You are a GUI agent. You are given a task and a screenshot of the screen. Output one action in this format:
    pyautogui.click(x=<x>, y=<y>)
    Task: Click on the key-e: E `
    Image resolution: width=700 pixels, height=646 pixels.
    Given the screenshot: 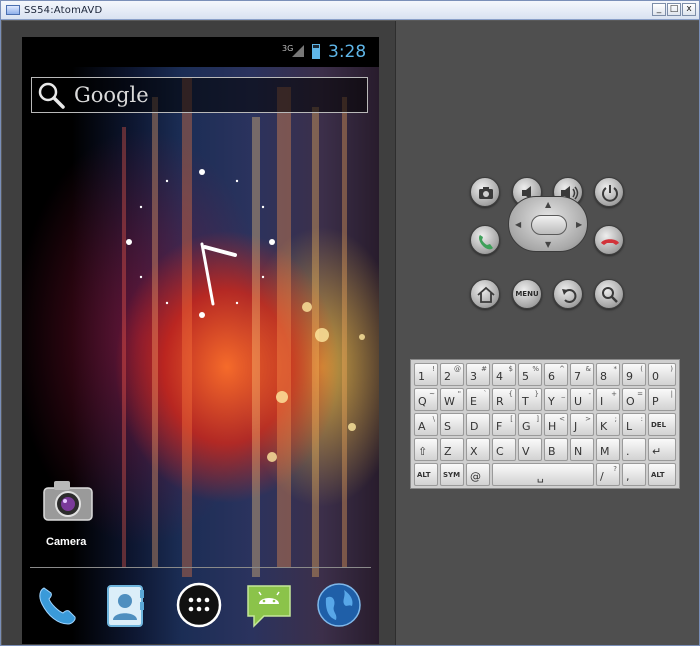 What is the action you would take?
    pyautogui.click(x=478, y=399)
    